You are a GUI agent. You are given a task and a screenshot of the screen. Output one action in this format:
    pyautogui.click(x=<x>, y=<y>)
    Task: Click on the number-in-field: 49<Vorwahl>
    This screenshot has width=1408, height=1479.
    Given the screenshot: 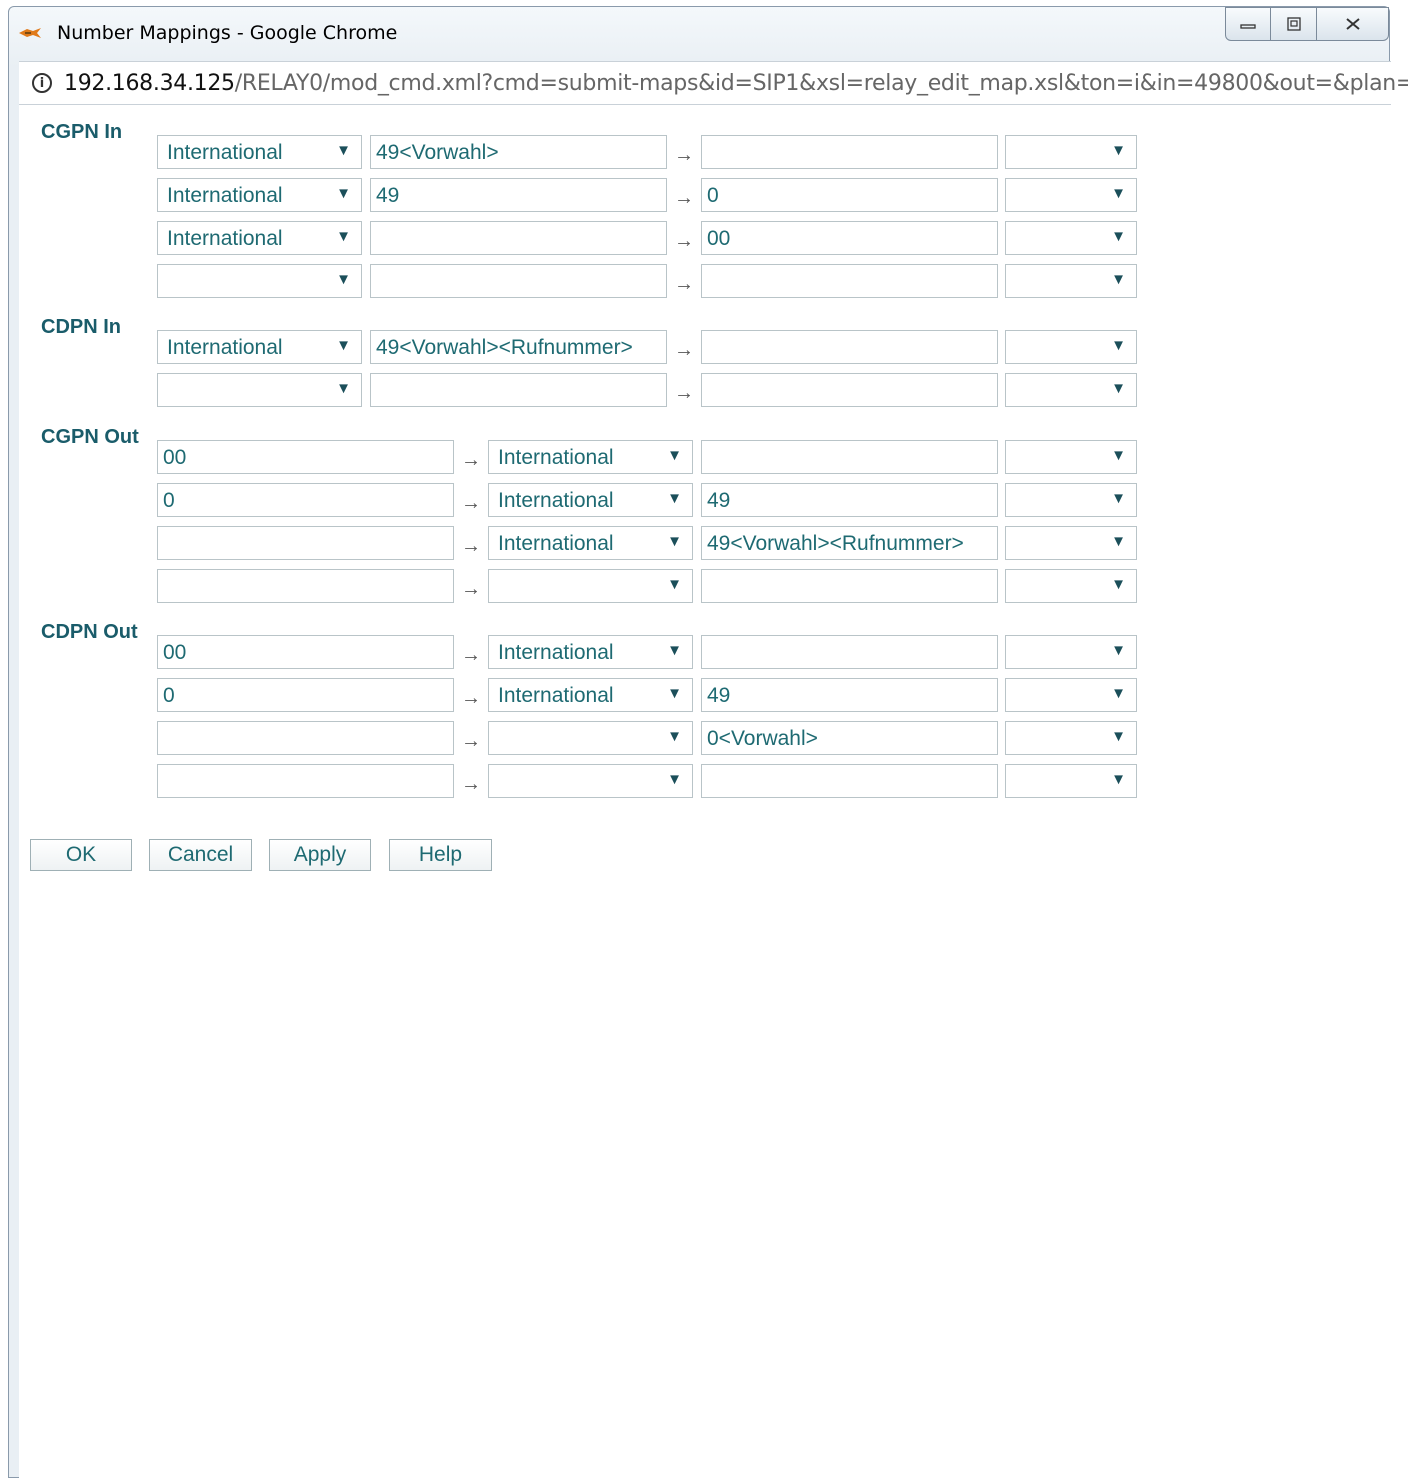 What is the action you would take?
    pyautogui.click(x=518, y=152)
    